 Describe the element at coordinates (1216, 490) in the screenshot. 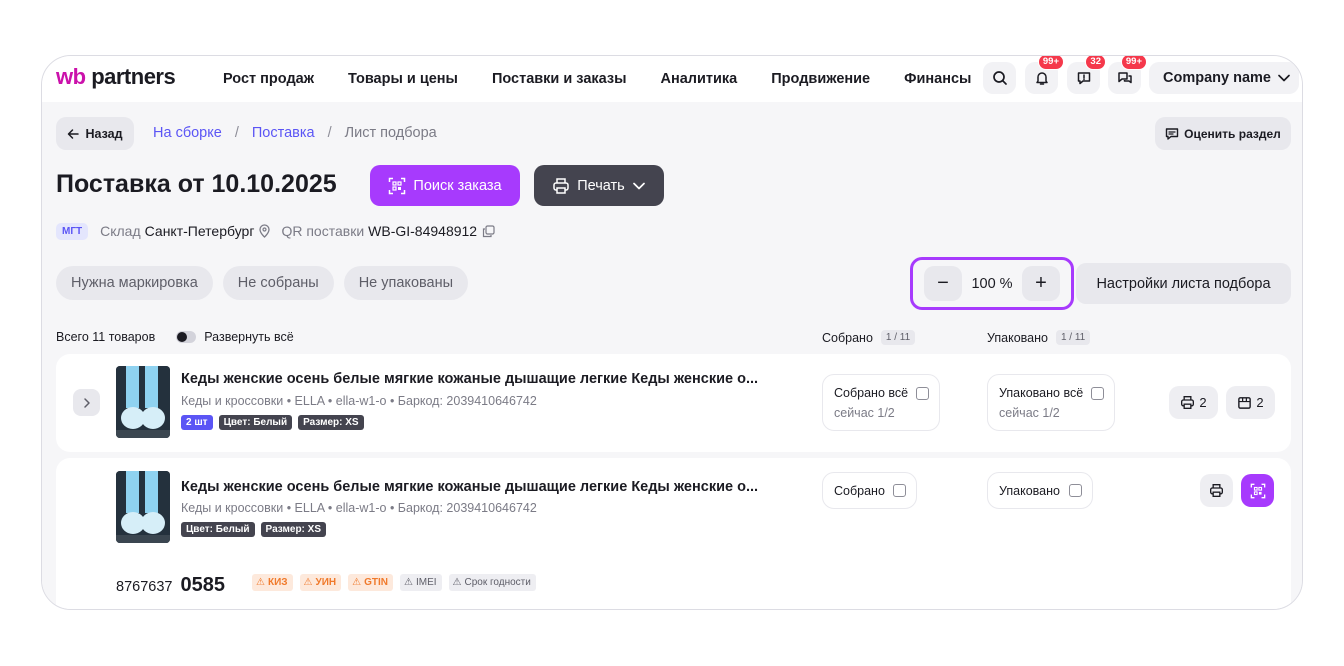

I see `print-label-button` at that location.